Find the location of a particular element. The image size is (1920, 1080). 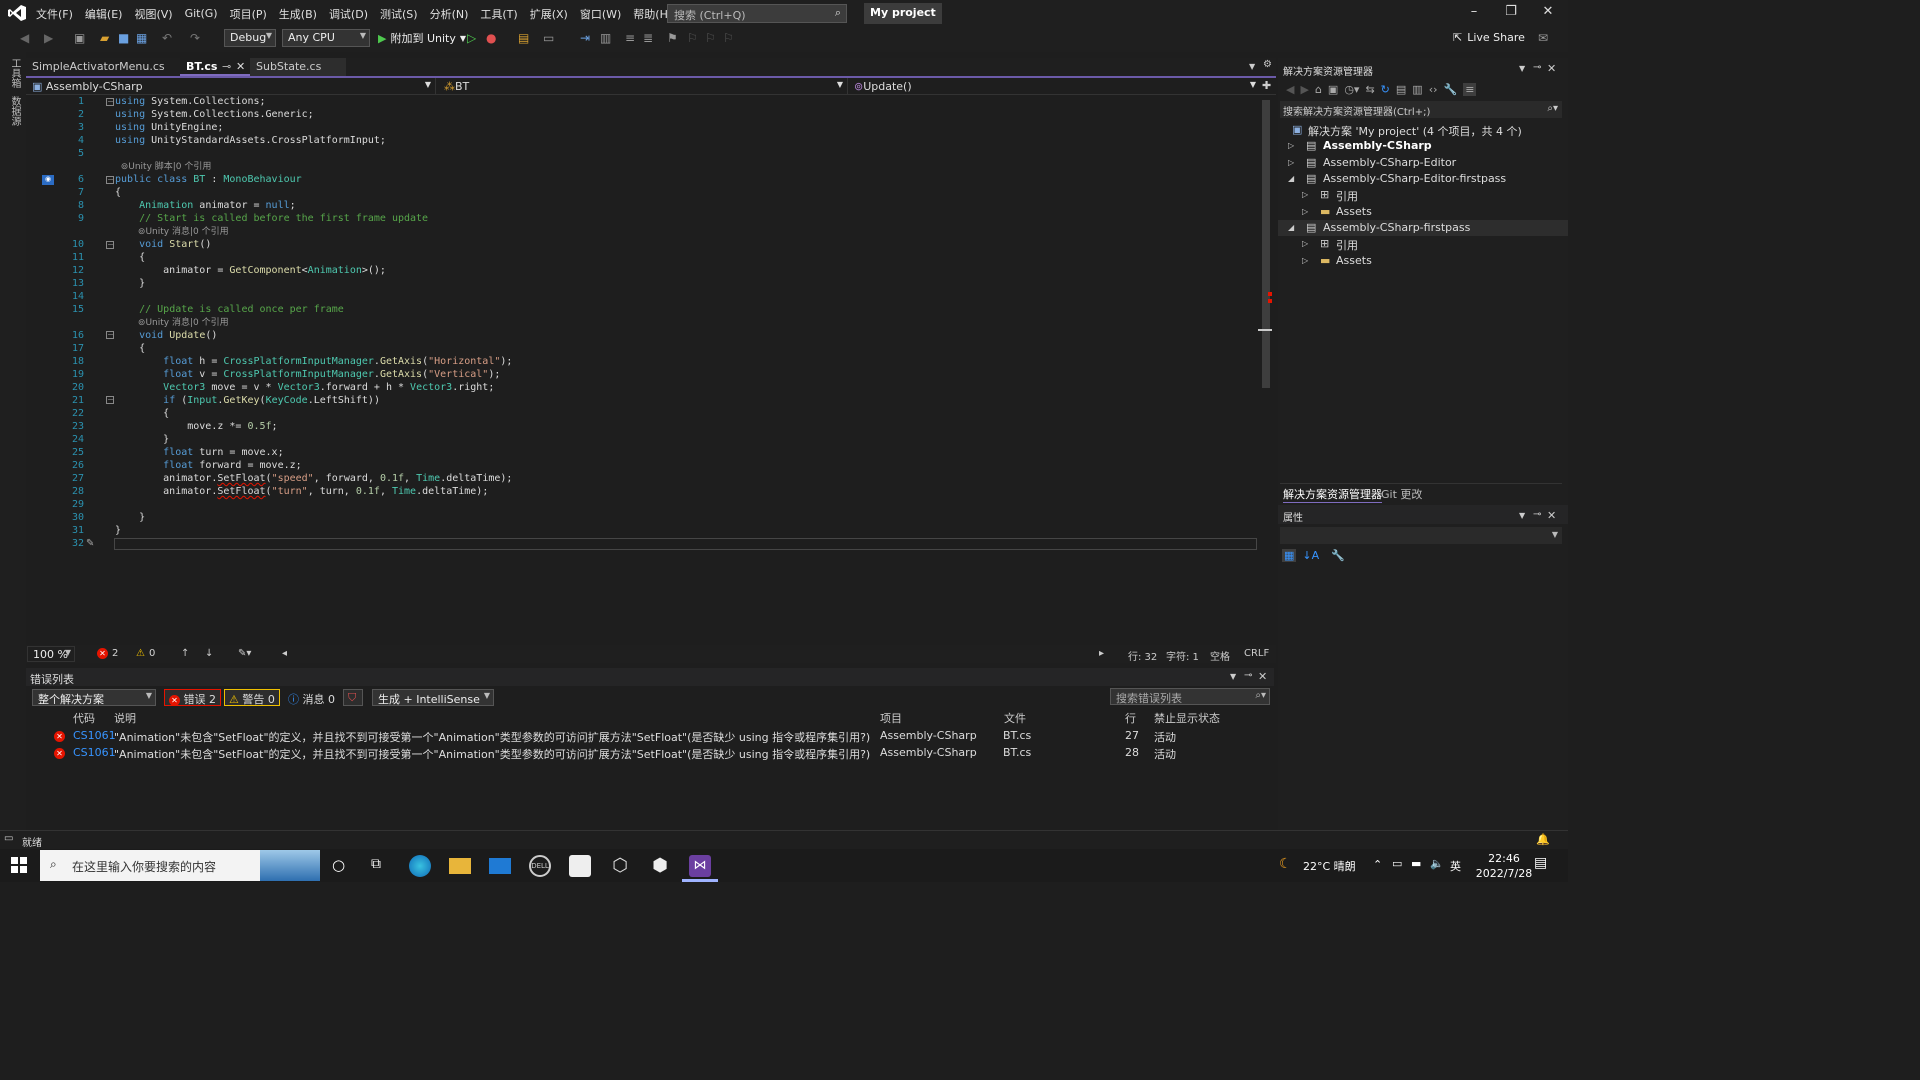

char-indicator: 字符: 1 is located at coordinates (1182, 655).